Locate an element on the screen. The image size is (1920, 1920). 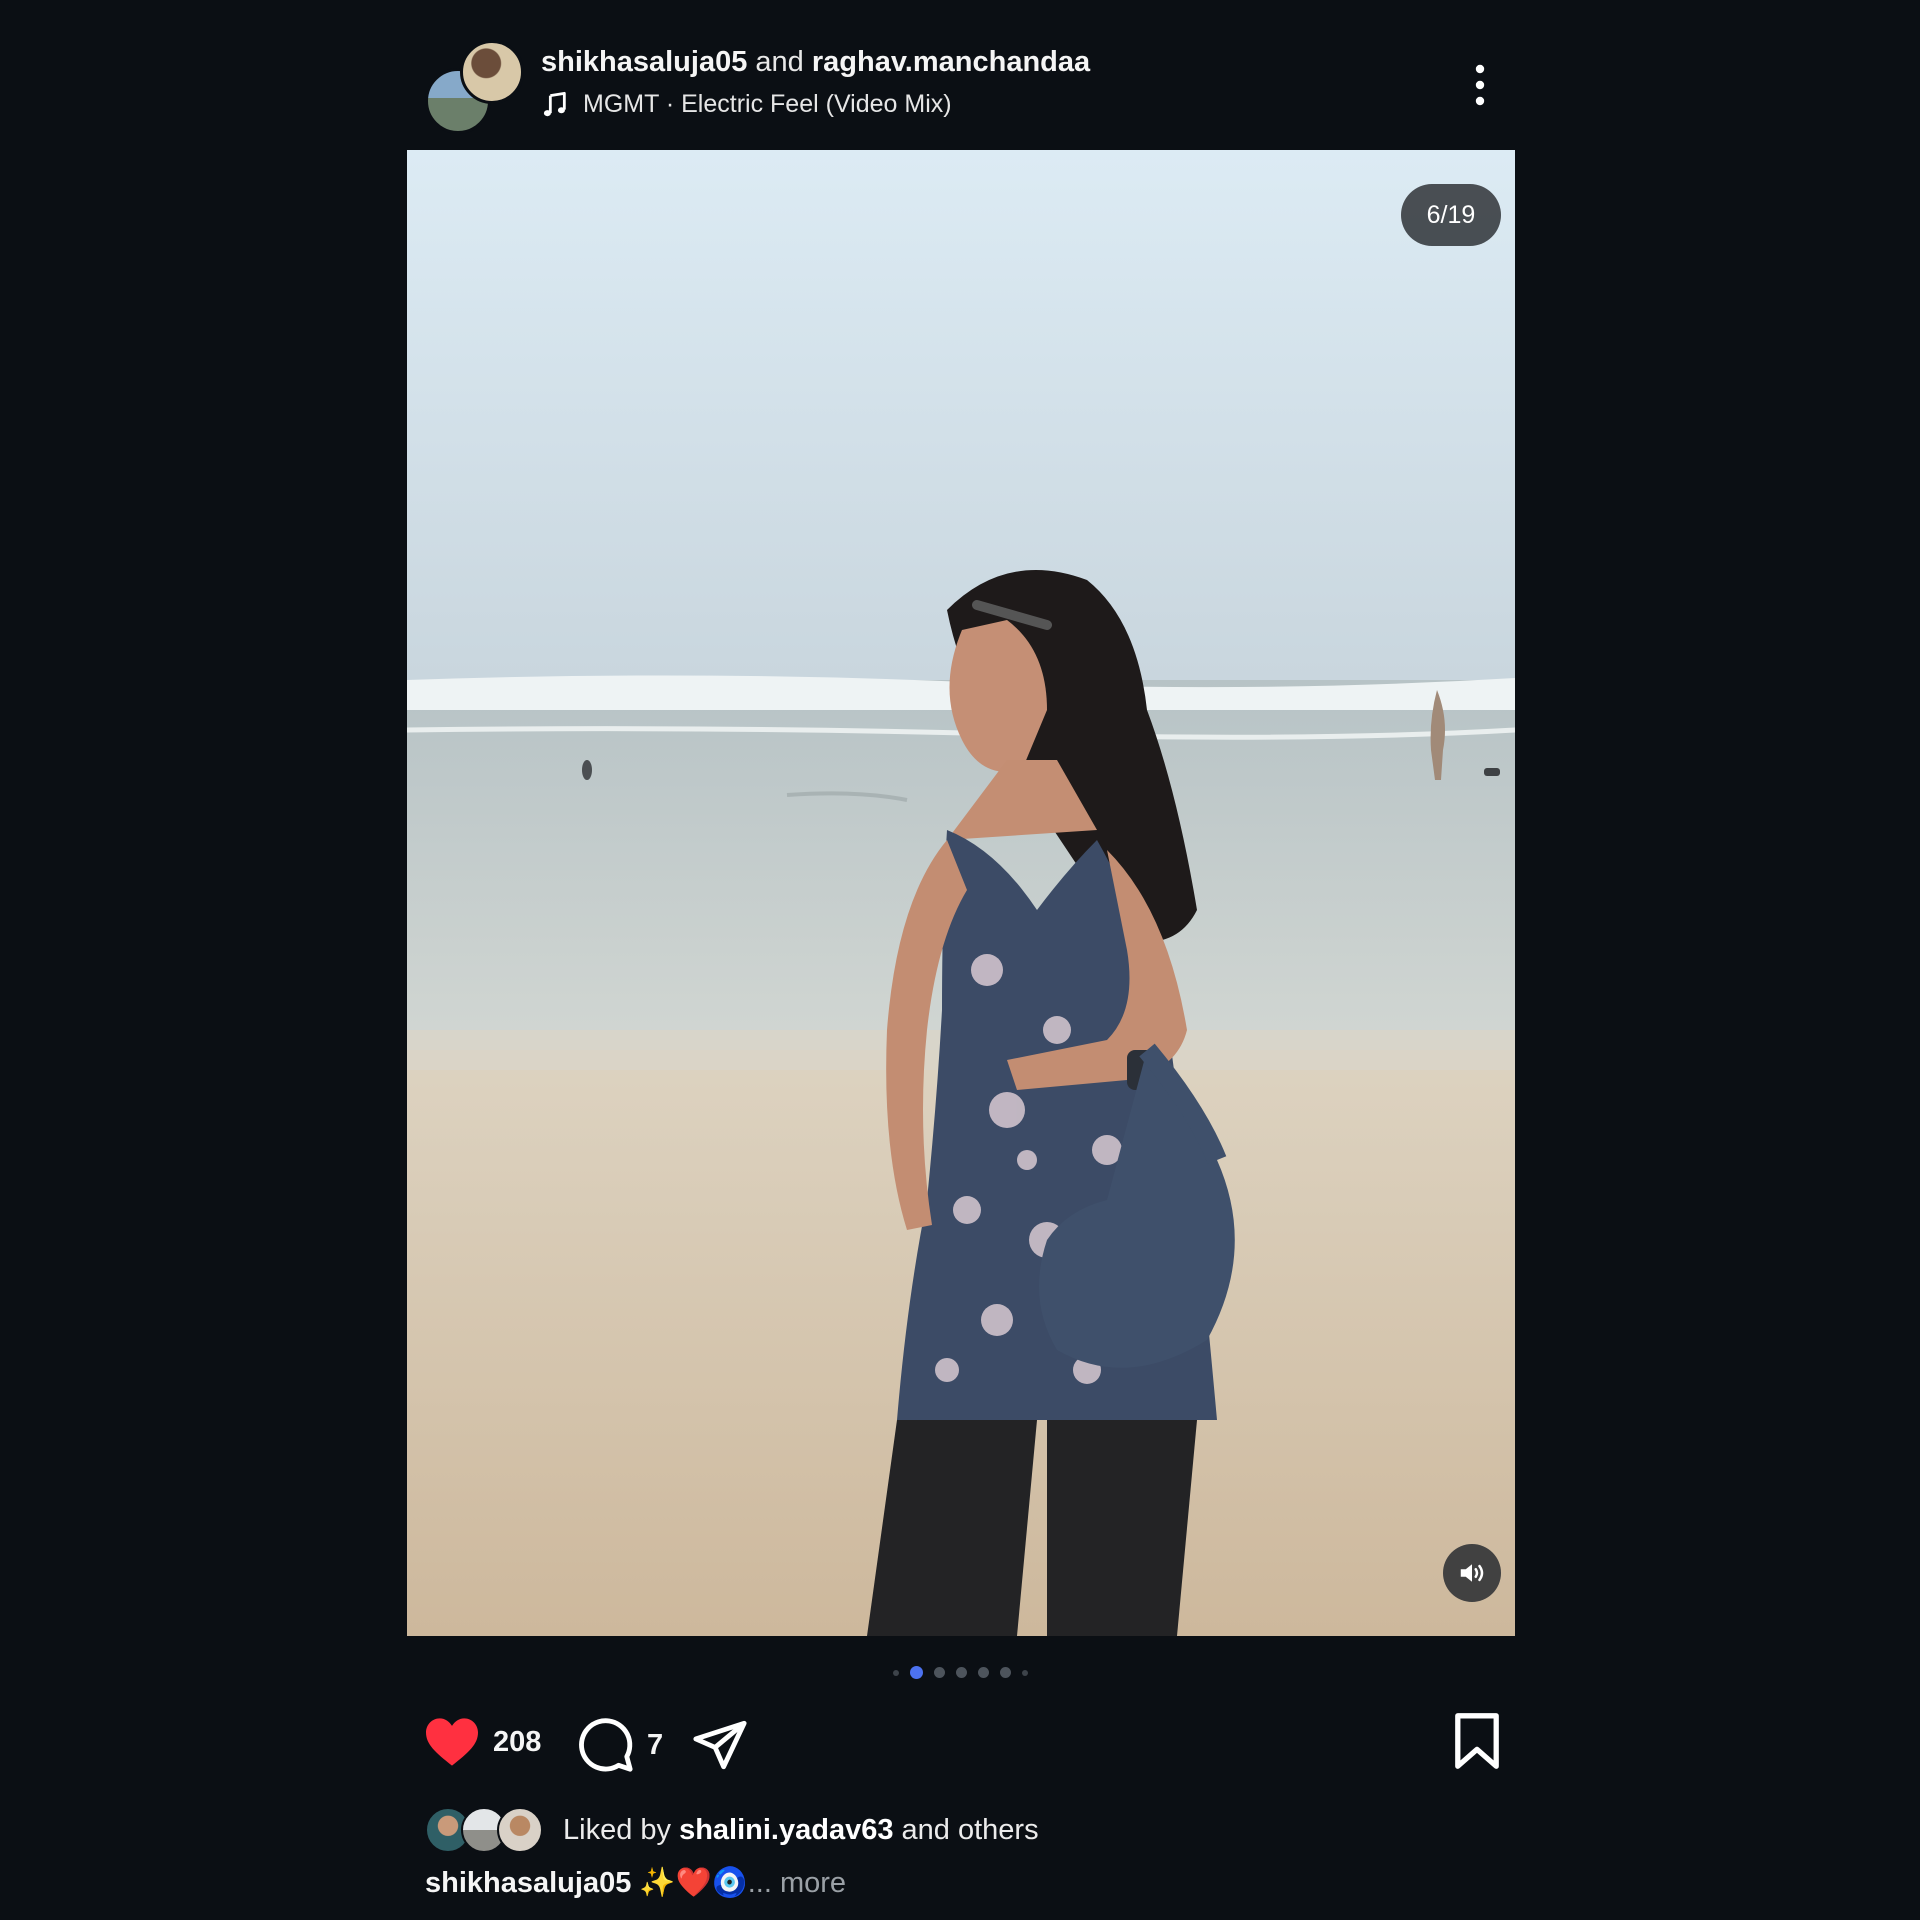
like-count: 208 is located at coordinates (517, 1742).